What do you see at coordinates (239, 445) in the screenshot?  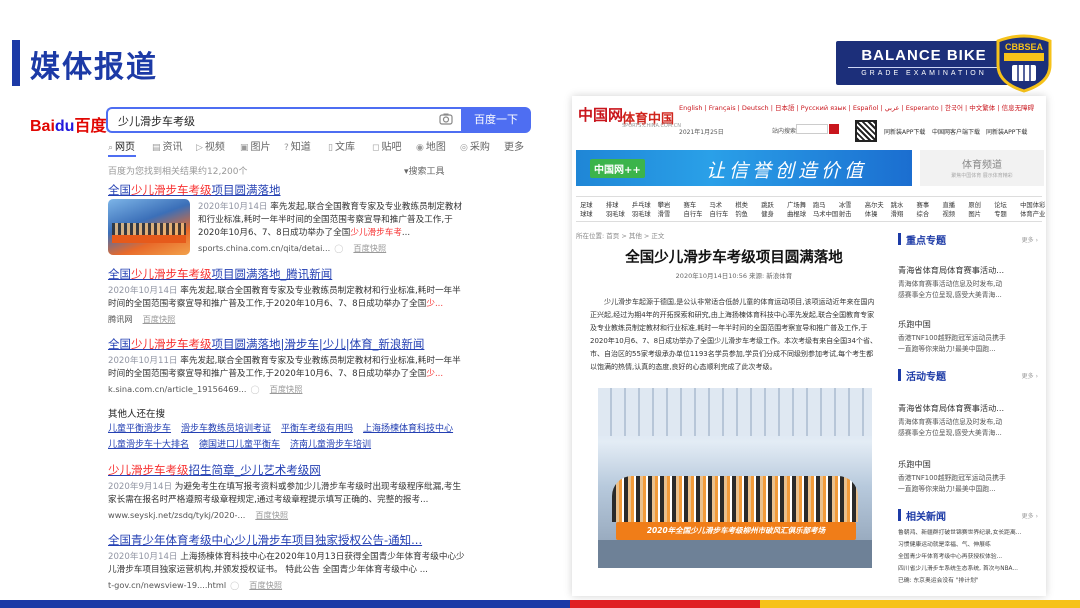 I see `related-search-link: 德国进口儿童平衡车` at bounding box center [239, 445].